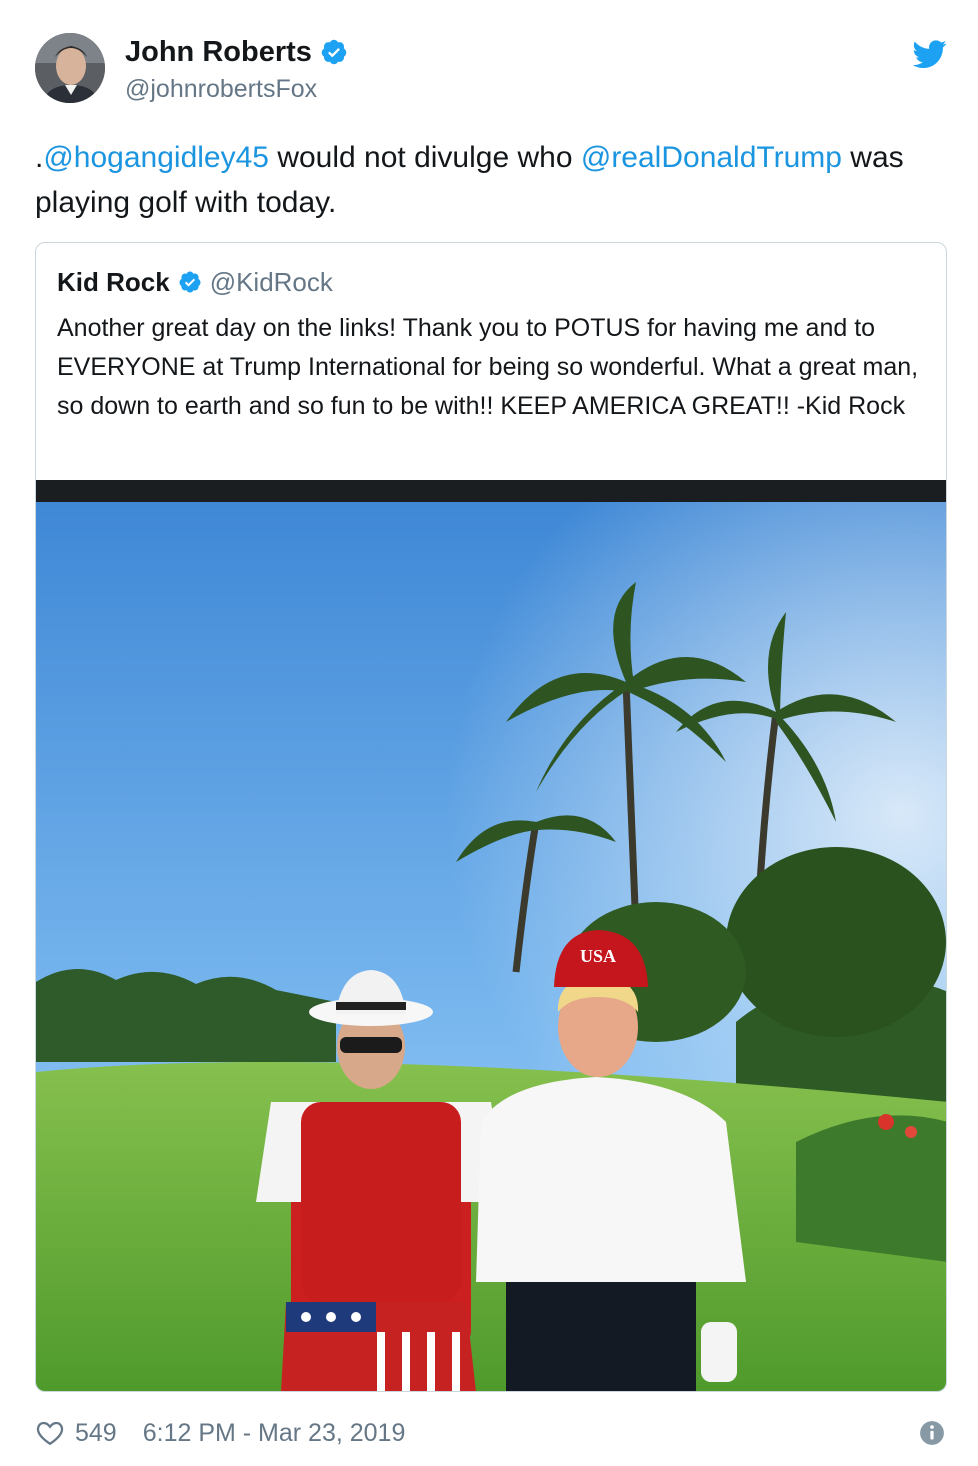 The width and height of the screenshot is (978, 1466). Describe the element at coordinates (491, 491) in the screenshot. I see `photo-top-bar` at that location.